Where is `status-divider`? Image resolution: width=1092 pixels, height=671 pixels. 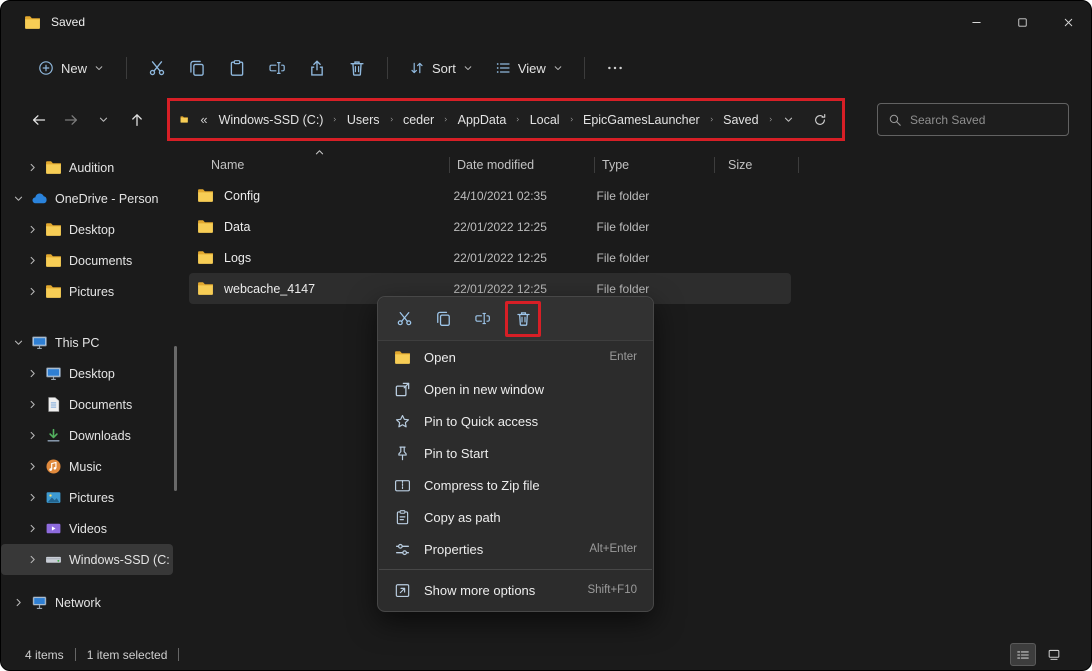
status-divider is located at coordinates (75, 654).